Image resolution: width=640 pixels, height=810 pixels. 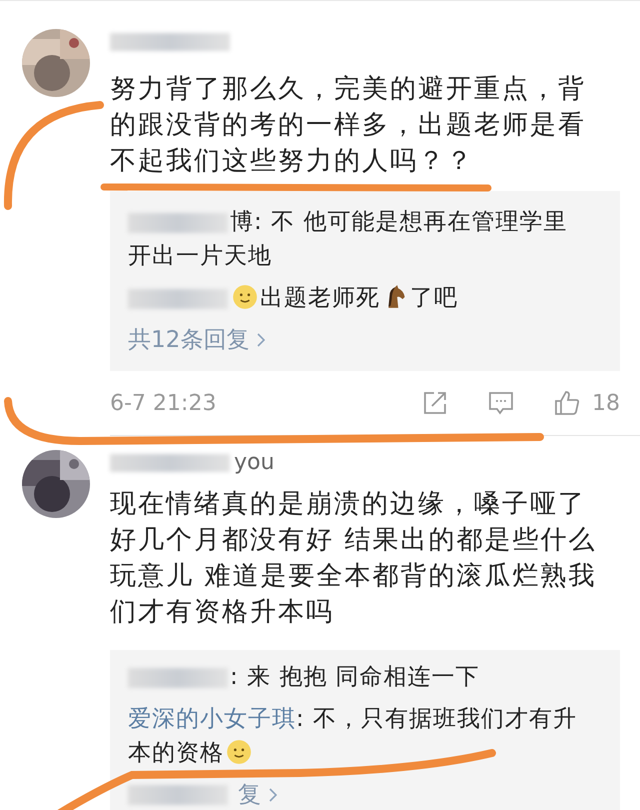 What do you see at coordinates (189, 340) in the screenshot?
I see `more-replies-link: 共12条回复` at bounding box center [189, 340].